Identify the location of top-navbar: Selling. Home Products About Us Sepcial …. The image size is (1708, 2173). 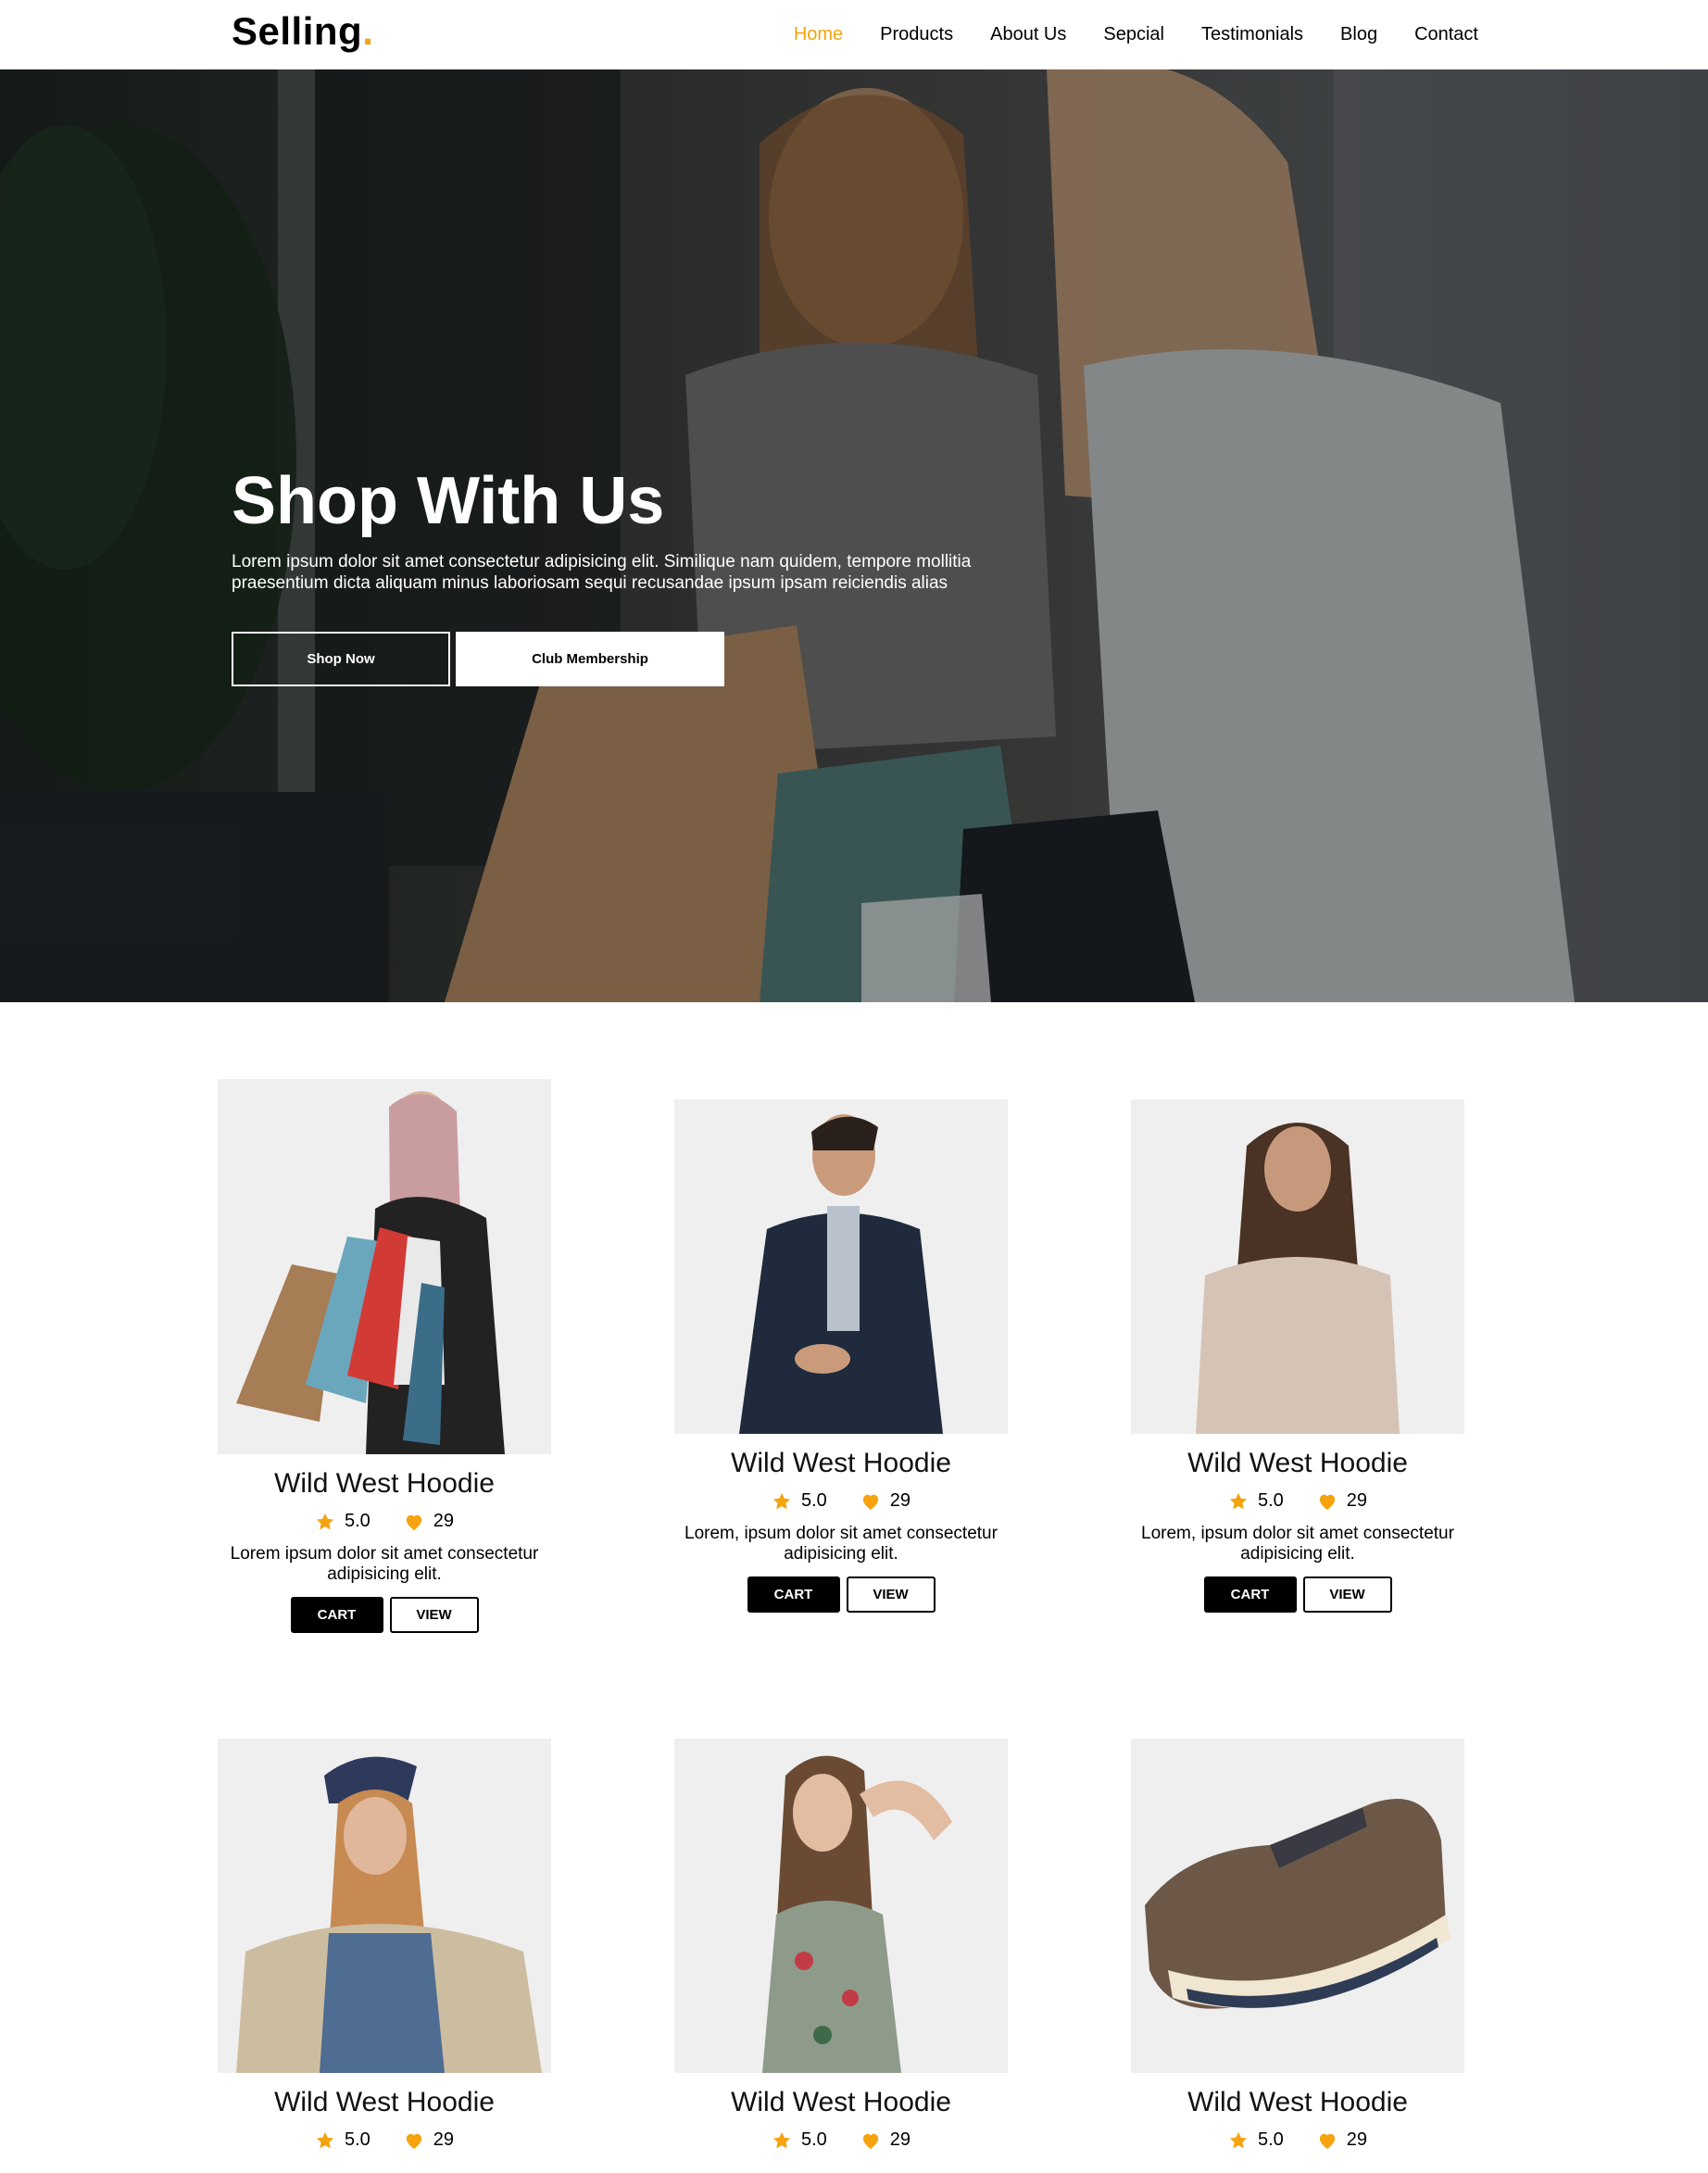
(854, 35).